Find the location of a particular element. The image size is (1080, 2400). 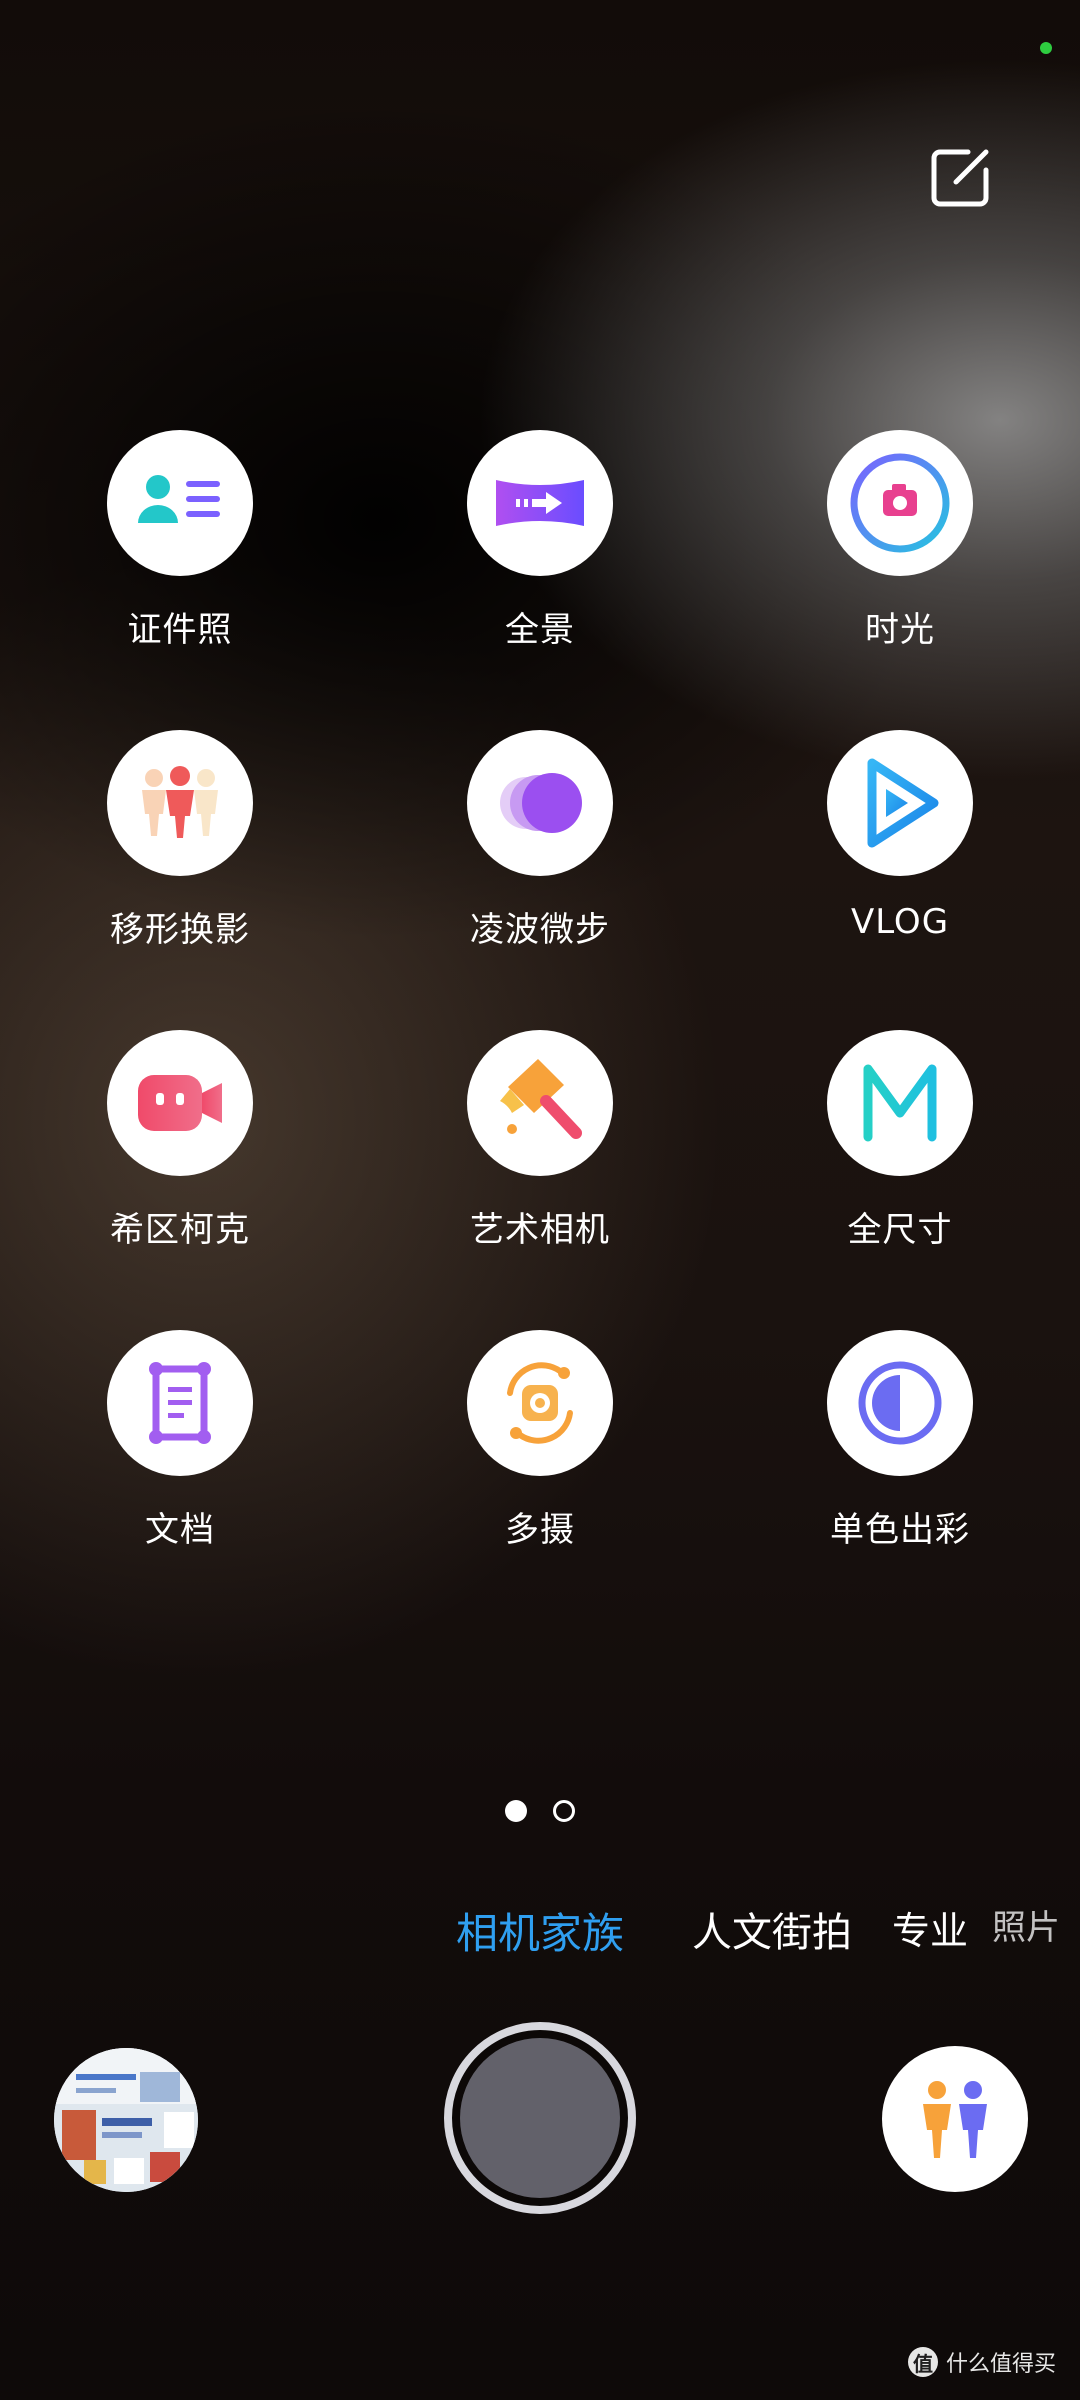

gallery-thumbnail is located at coordinates (126, 2120).